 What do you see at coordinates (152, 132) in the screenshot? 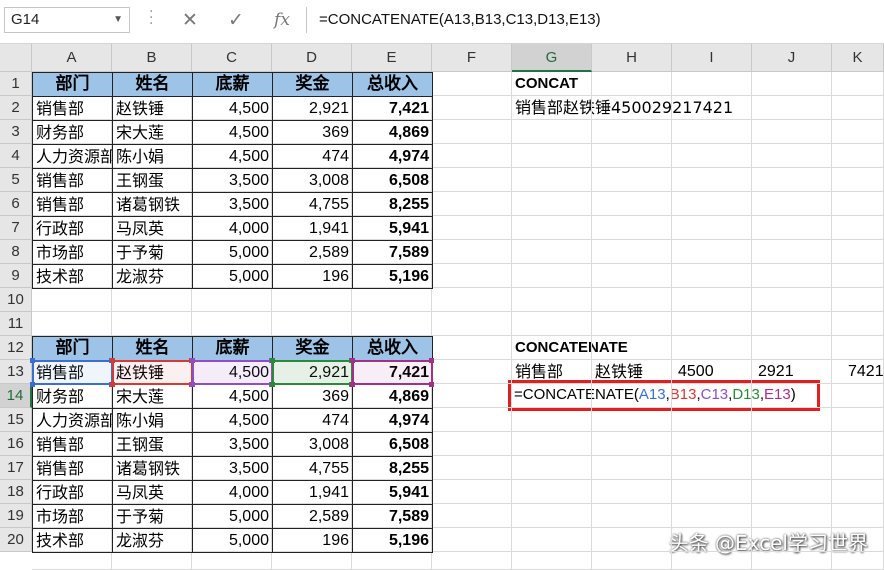
I see `table-cell: 宋大莲` at bounding box center [152, 132].